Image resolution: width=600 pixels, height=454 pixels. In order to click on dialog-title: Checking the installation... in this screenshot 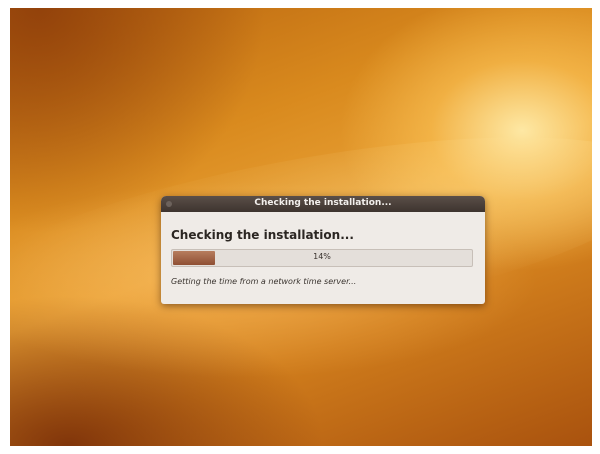, I will do `click(323, 203)`.